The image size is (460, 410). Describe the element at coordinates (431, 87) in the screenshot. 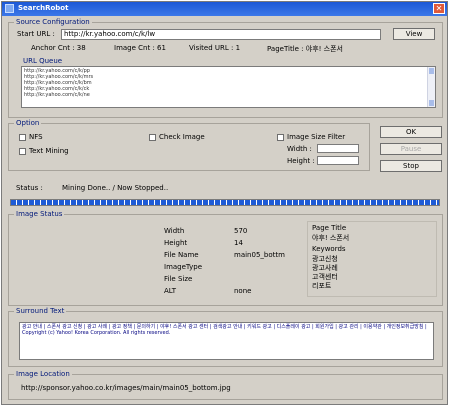

I see `url-queue-scrollbar` at that location.